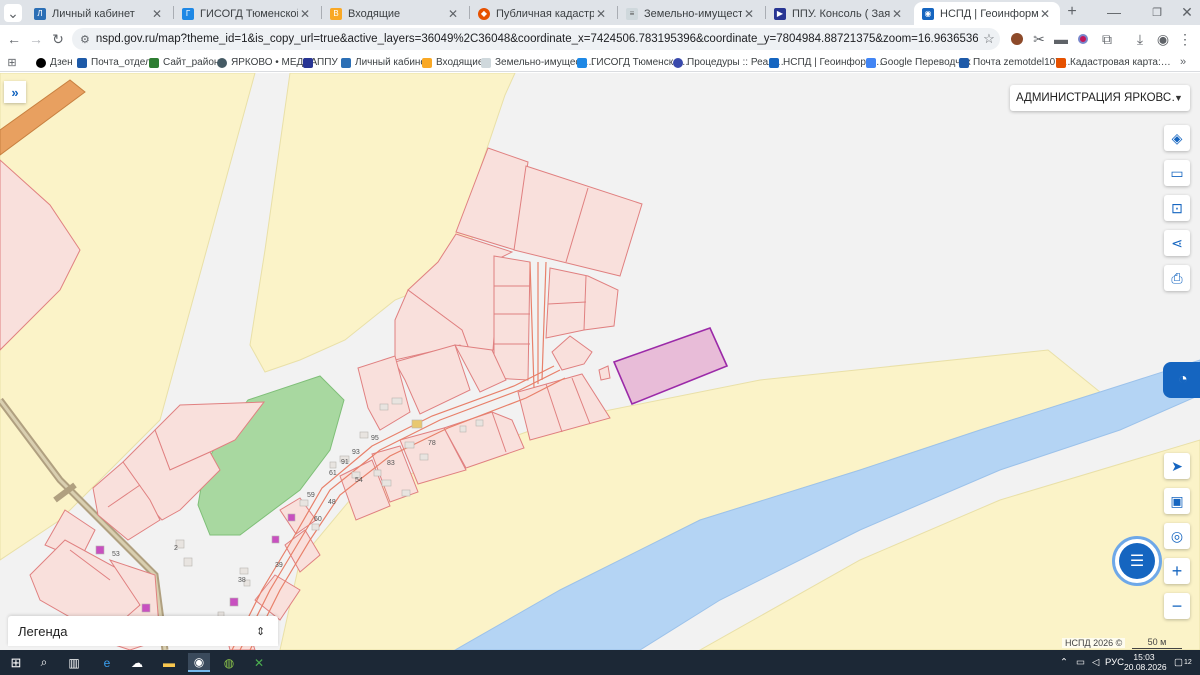  Describe the element at coordinates (385, 62) in the screenshot. I see `bookmark-personal-cabinet: Личный кабинет` at that location.